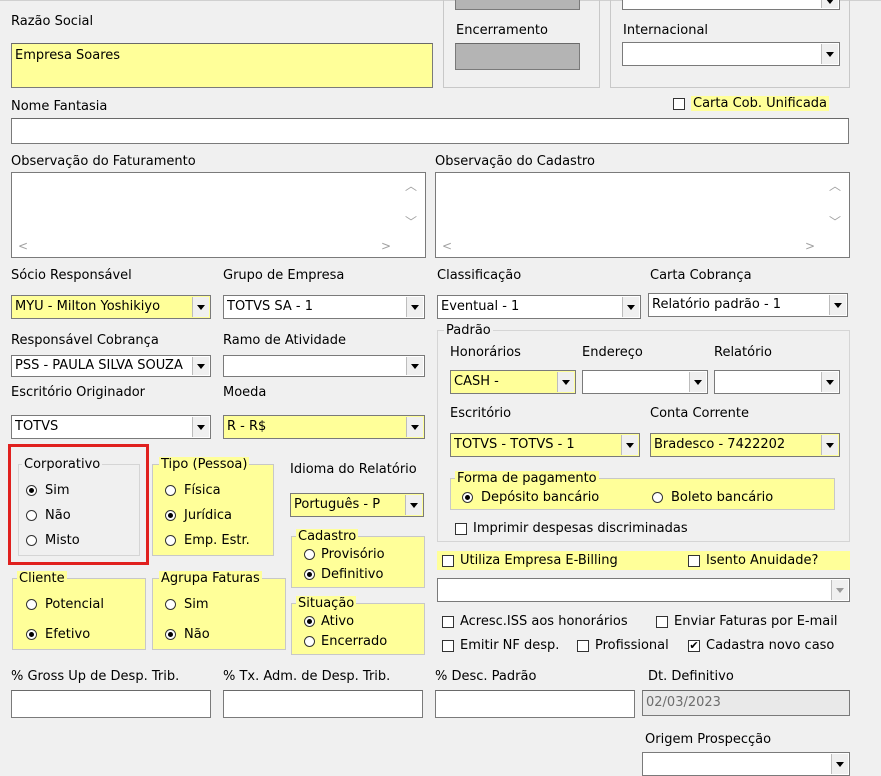 The height and width of the screenshot is (776, 881). I want to click on emitir-nf-checkbox: Emitir NF desp., so click(500, 645).